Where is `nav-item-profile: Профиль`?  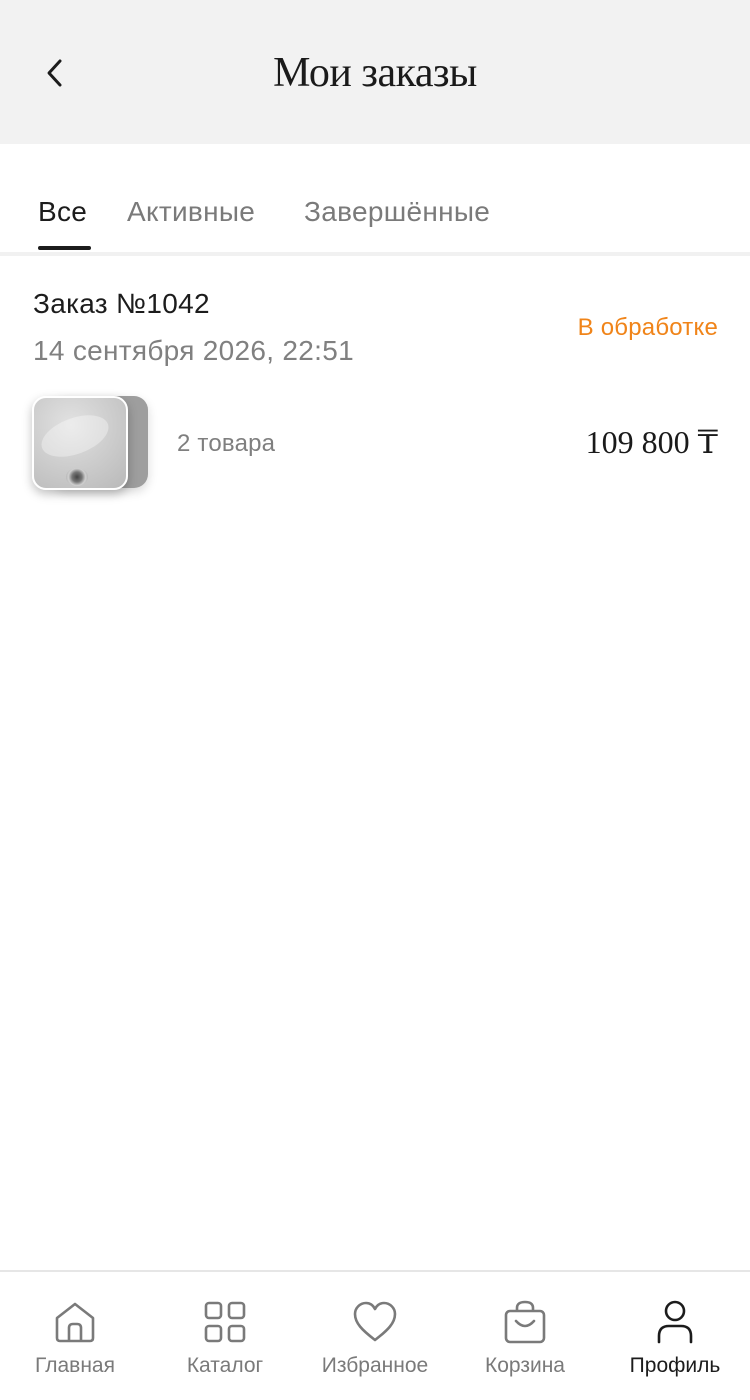
nav-item-profile: Профиль is located at coordinates (675, 1336).